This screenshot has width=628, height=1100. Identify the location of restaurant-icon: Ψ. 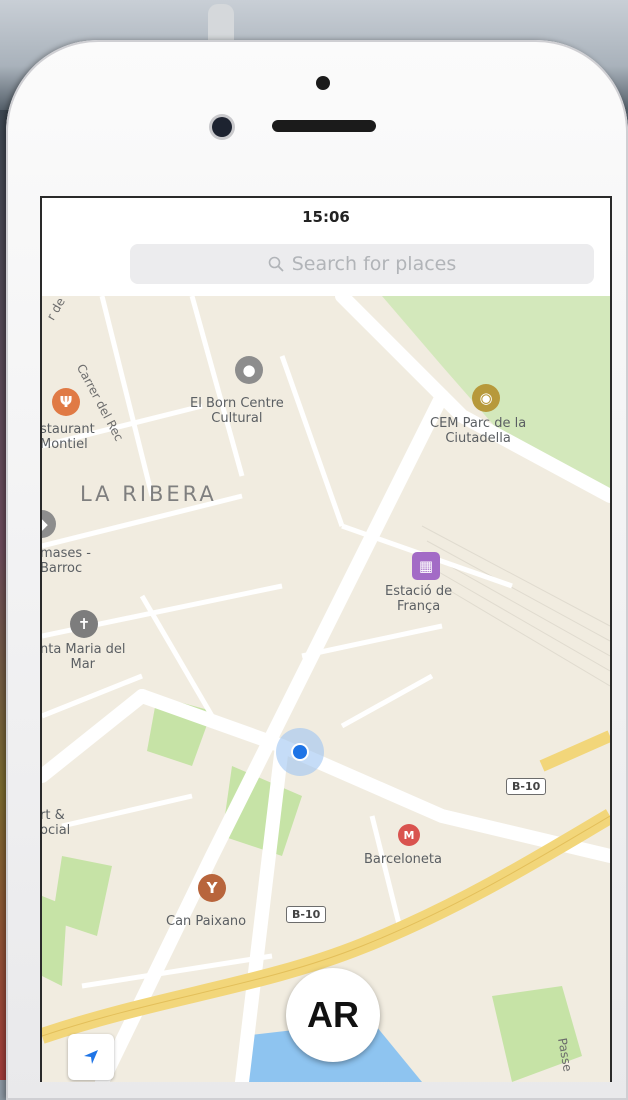
(66, 402).